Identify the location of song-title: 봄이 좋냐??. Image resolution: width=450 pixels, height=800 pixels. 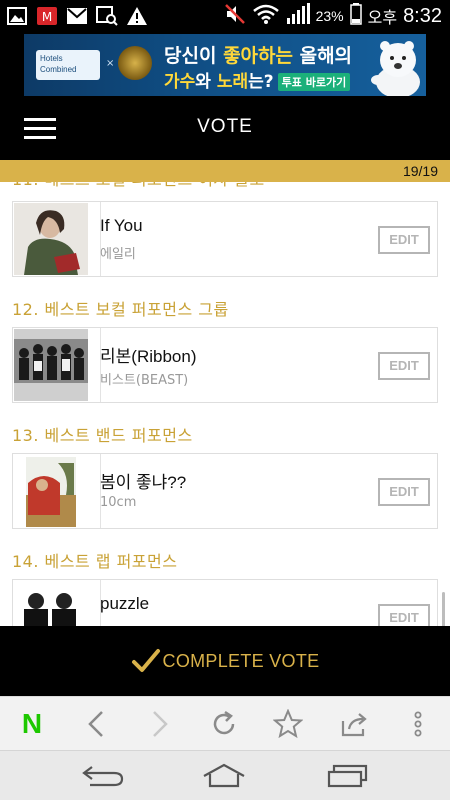
(143, 482).